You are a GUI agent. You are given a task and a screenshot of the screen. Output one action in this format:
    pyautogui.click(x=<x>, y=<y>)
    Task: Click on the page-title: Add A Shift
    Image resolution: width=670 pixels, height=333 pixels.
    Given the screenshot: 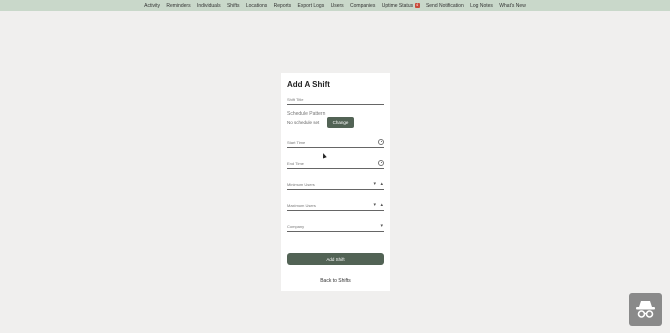 What is the action you would take?
    pyautogui.click(x=308, y=84)
    